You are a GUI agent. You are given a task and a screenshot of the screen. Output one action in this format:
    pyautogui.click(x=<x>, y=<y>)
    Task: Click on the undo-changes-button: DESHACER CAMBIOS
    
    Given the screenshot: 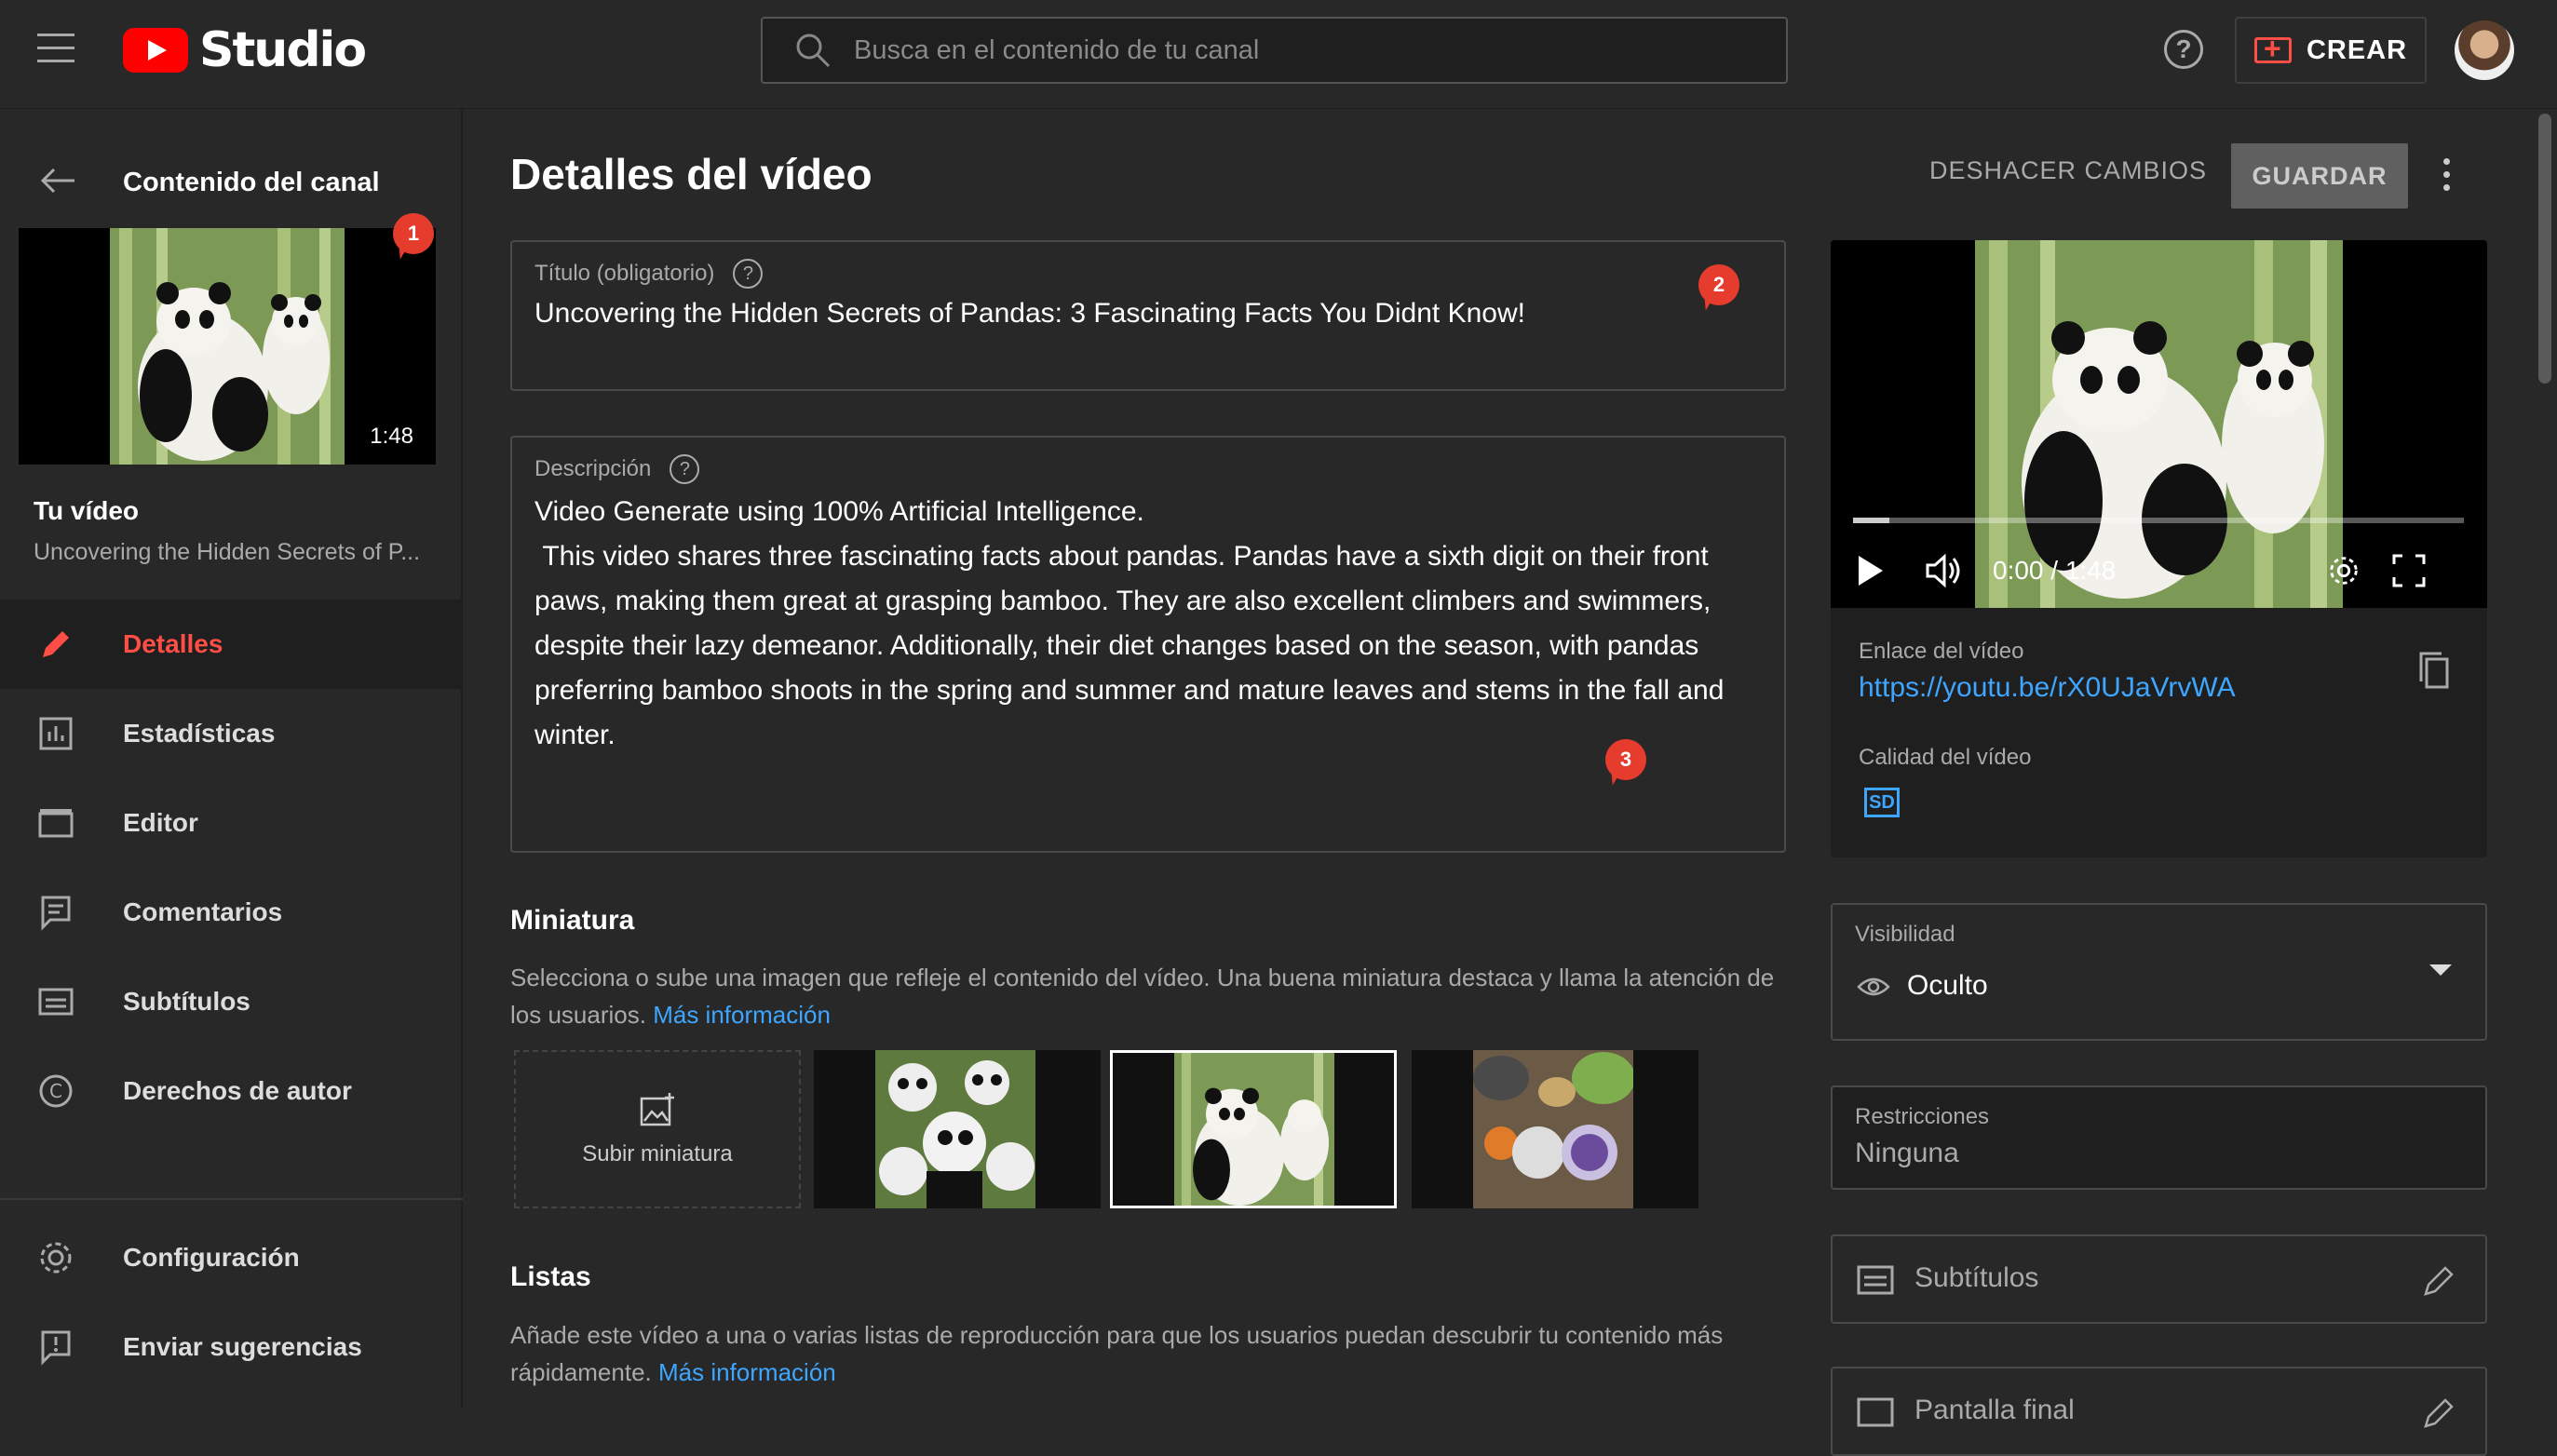 What is the action you would take?
    pyautogui.click(x=2068, y=170)
    